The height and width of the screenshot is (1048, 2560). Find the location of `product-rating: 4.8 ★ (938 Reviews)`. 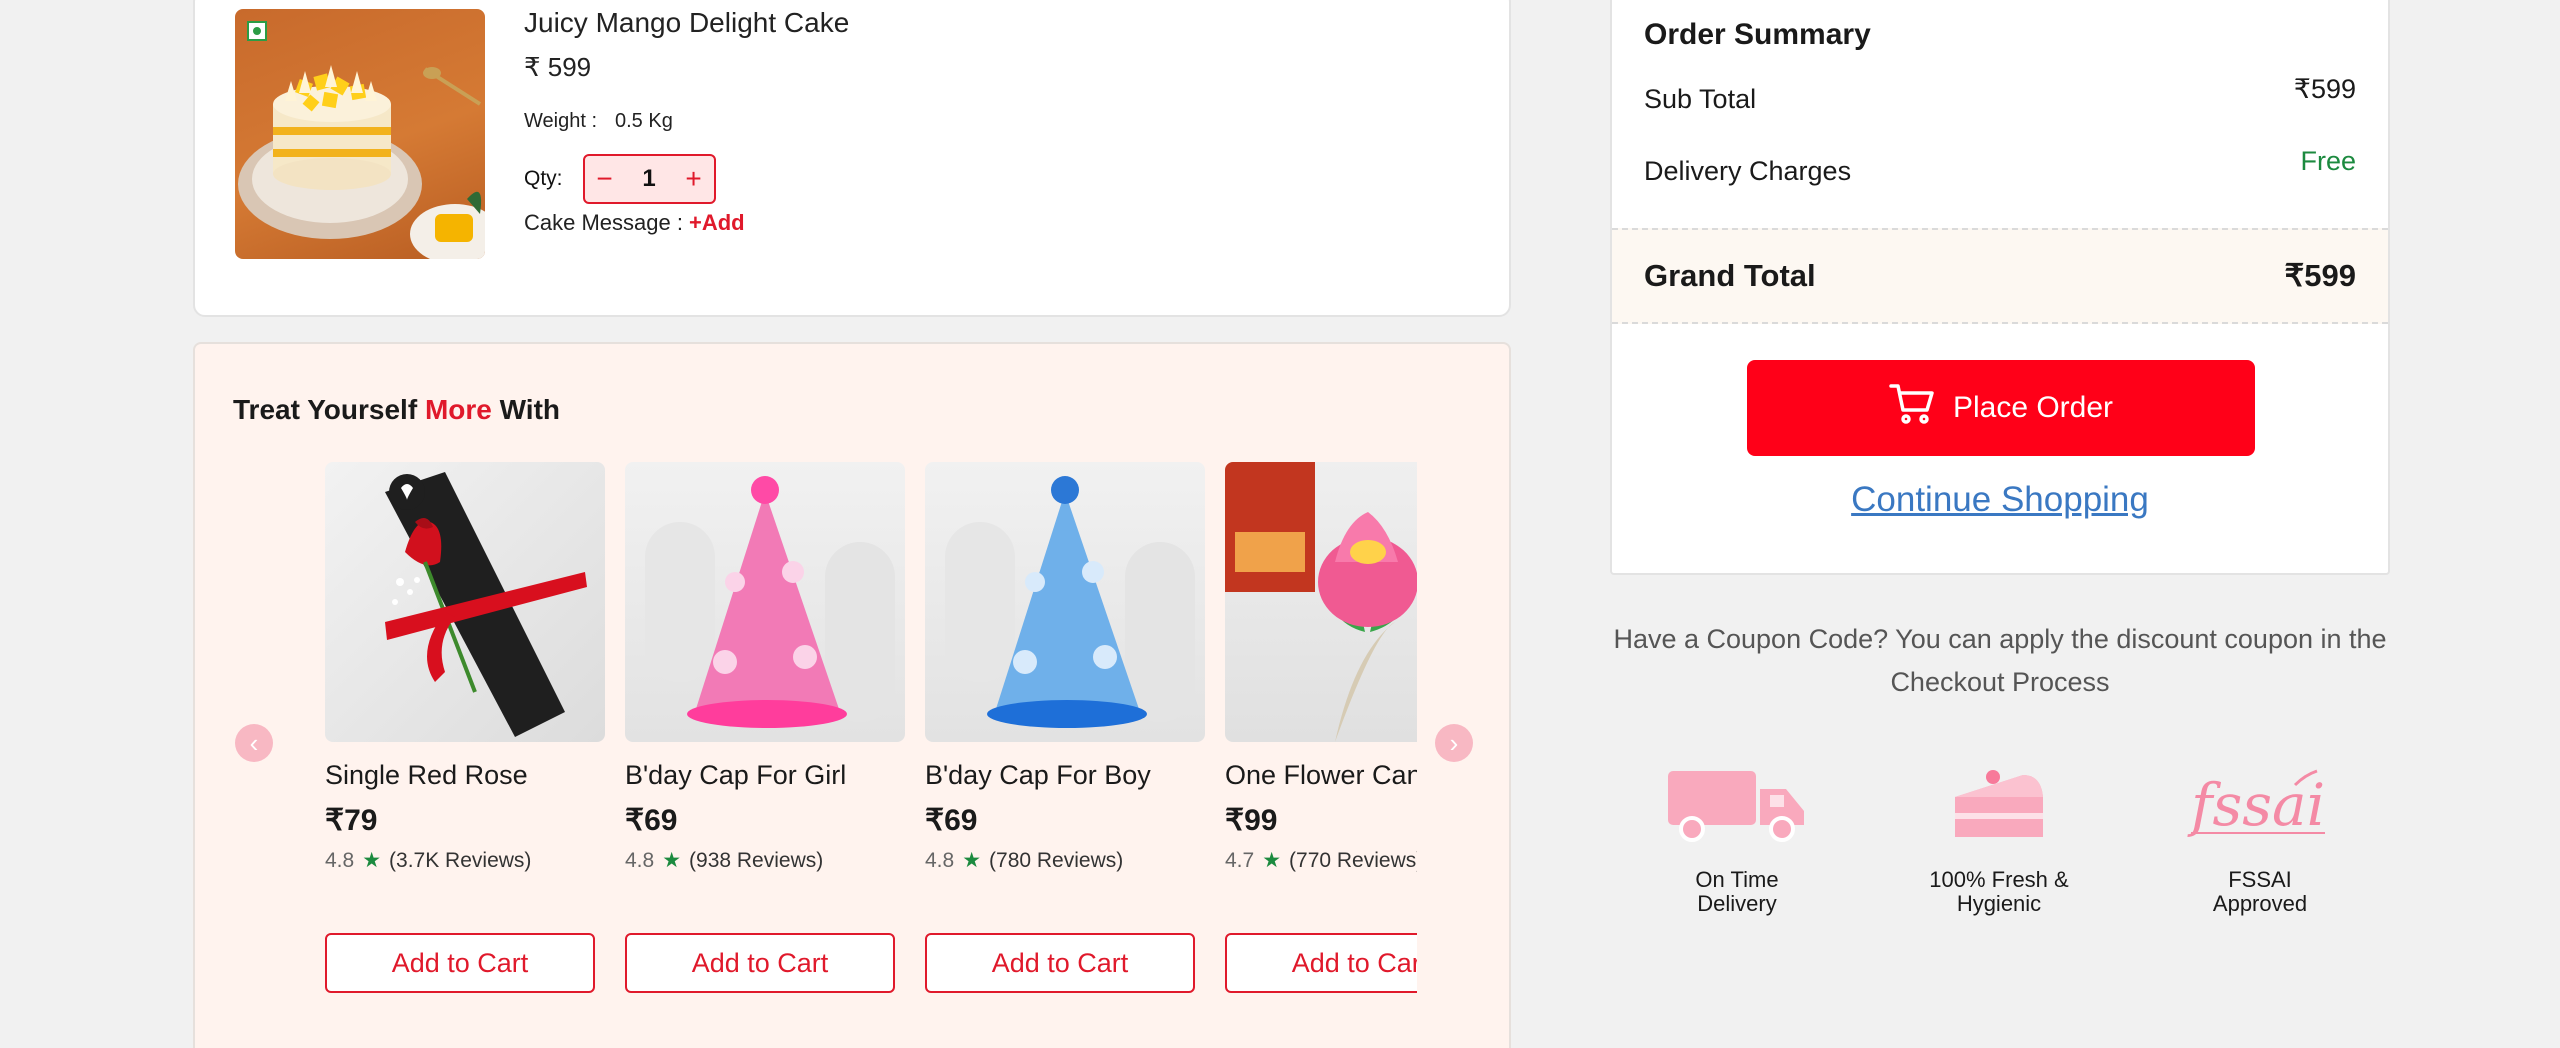

product-rating: 4.8 ★ (938 Reviews) is located at coordinates (765, 860).